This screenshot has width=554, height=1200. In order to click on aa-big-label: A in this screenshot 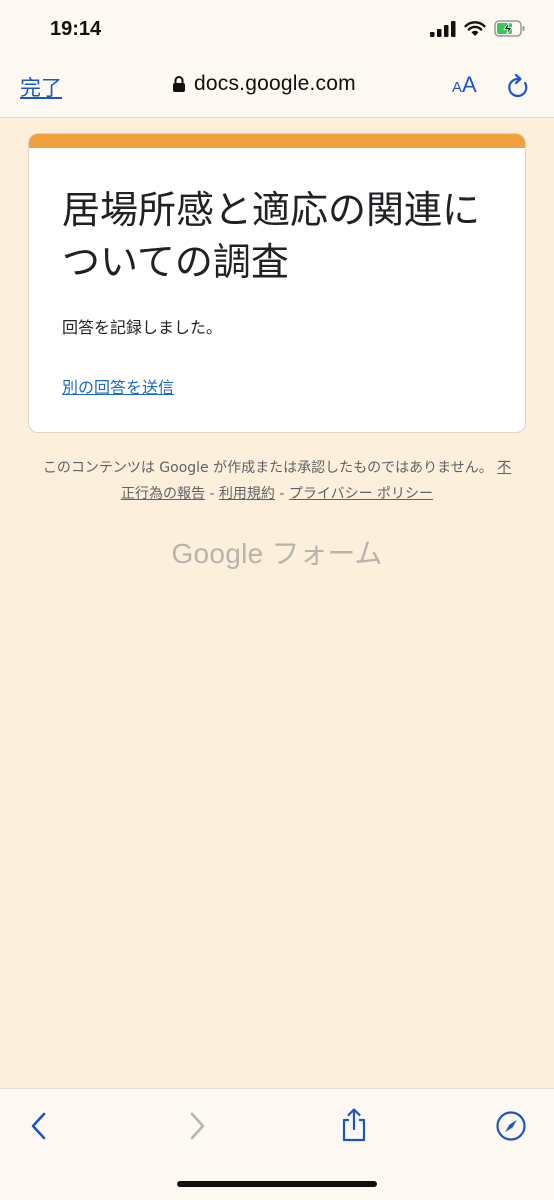, I will do `click(469, 84)`.